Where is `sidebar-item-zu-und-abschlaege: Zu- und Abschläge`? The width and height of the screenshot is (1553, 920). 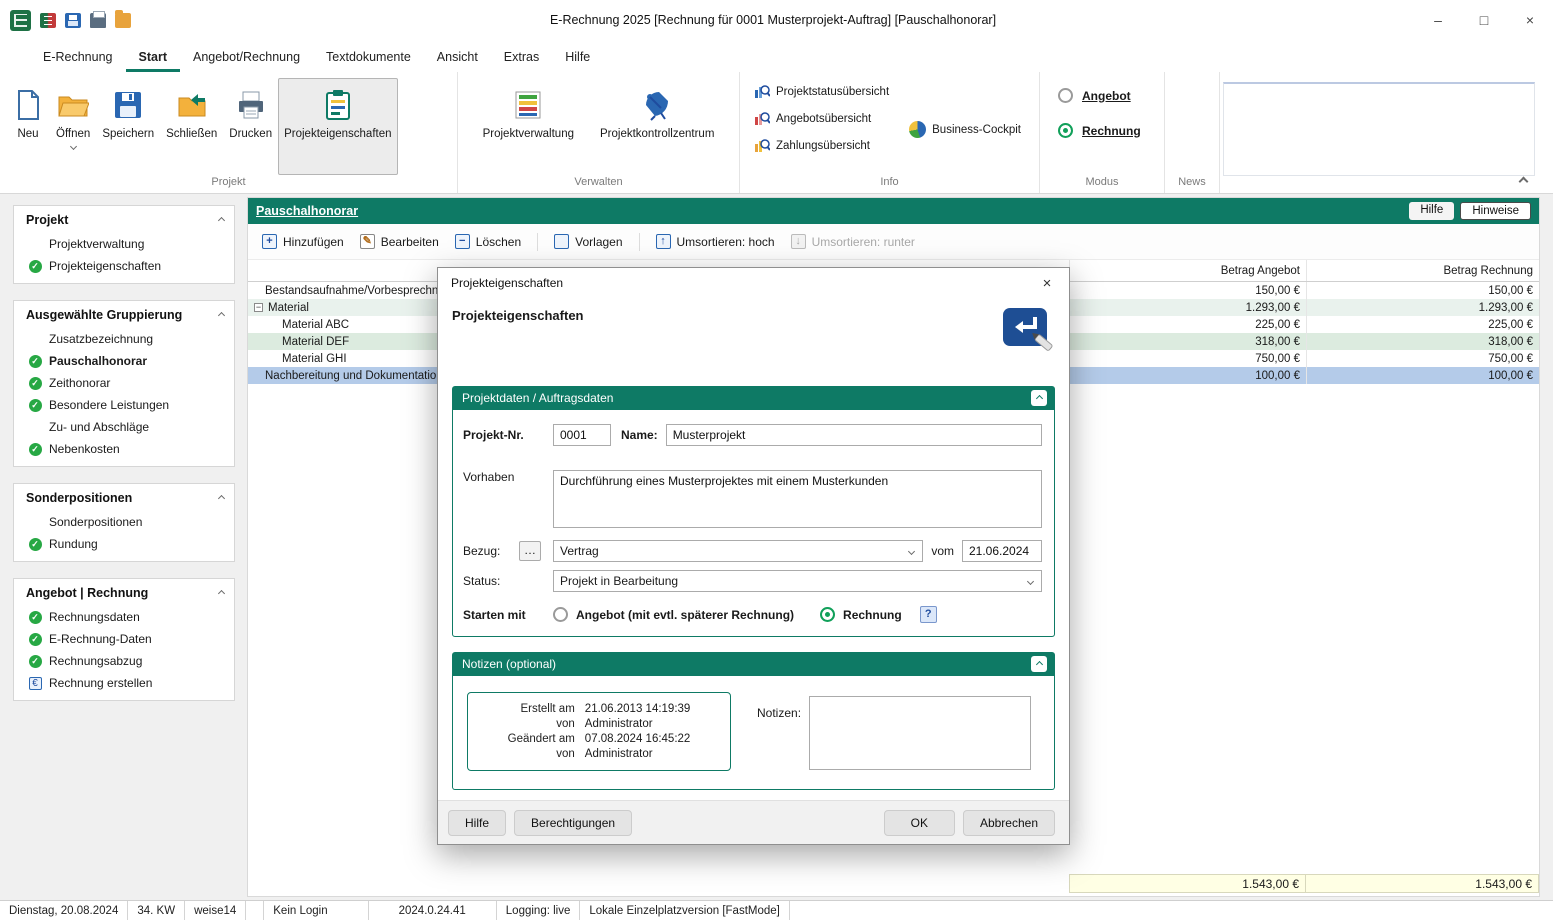 sidebar-item-zu-und-abschlaege: Zu- und Abschläge is located at coordinates (124, 427).